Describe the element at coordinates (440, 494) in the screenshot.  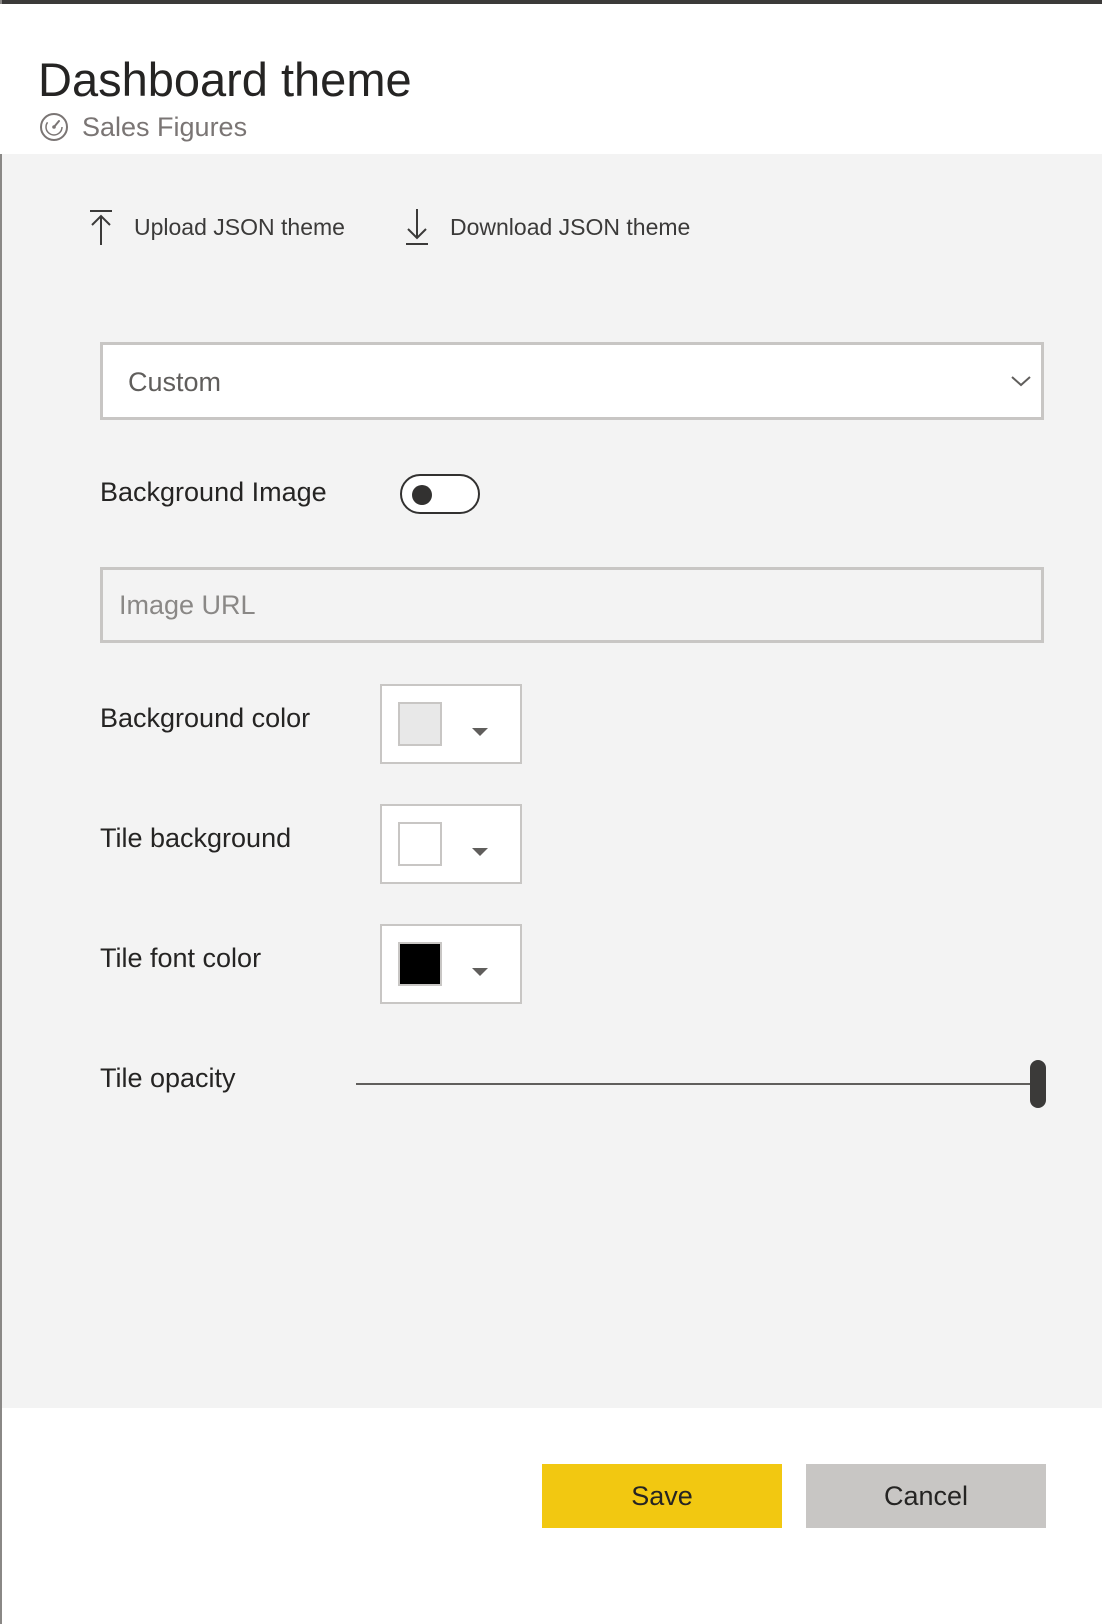
I see `background-image-toggle` at that location.